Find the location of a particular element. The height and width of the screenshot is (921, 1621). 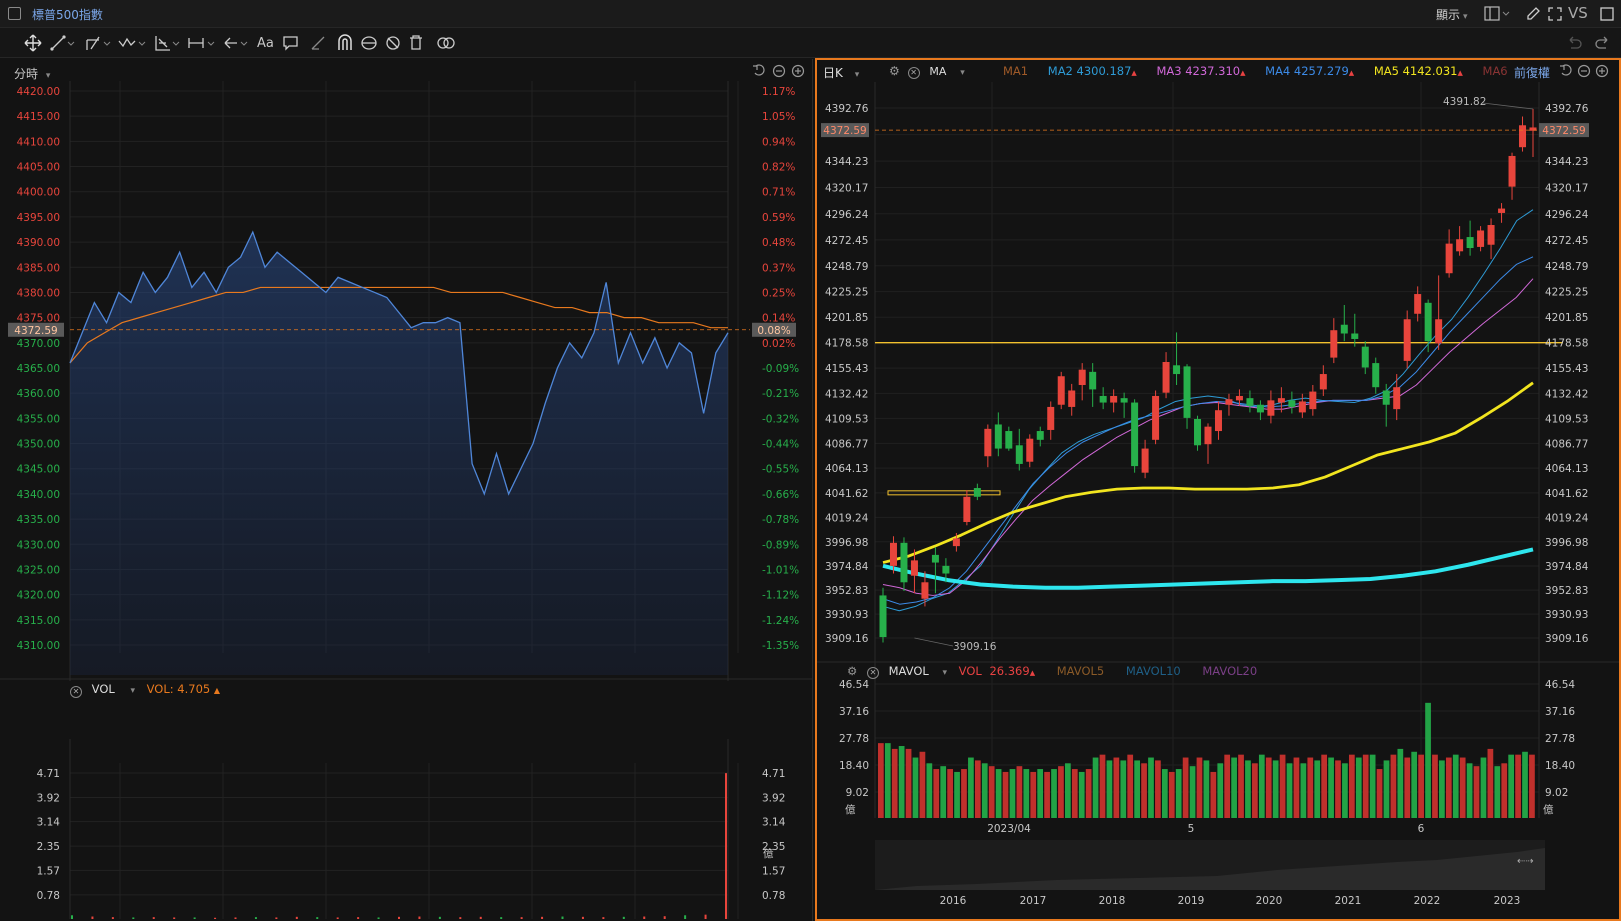

daily-period-selector: 日K ▾ is located at coordinates (841, 72).